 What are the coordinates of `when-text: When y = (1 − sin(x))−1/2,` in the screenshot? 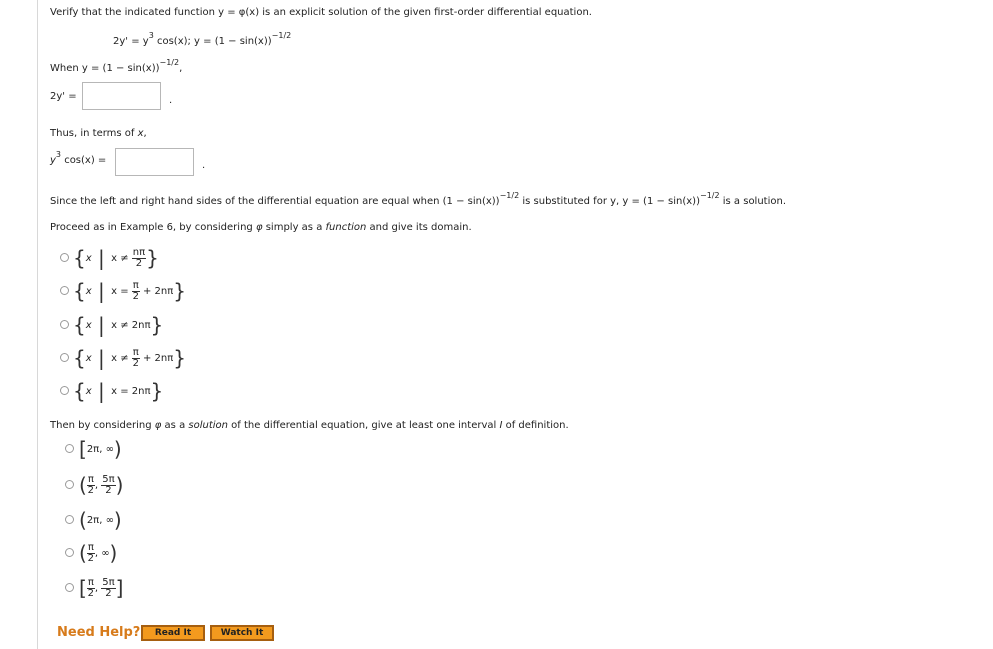 It's located at (116, 66).